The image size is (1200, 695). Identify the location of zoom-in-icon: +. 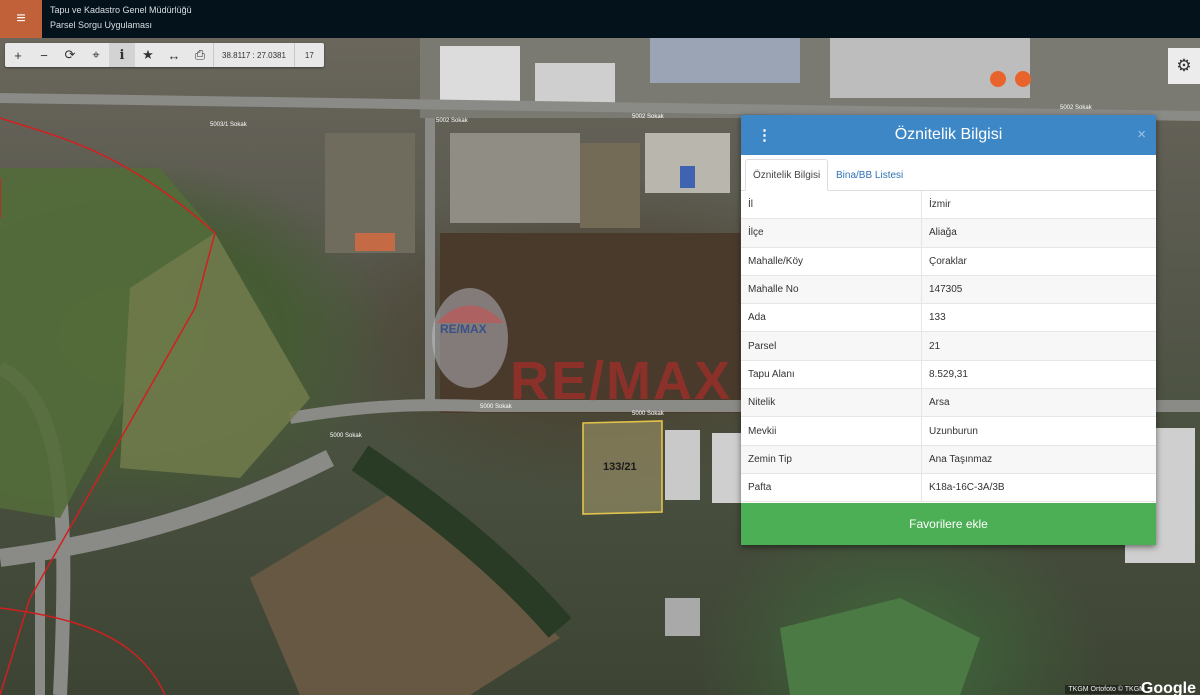
(18, 55).